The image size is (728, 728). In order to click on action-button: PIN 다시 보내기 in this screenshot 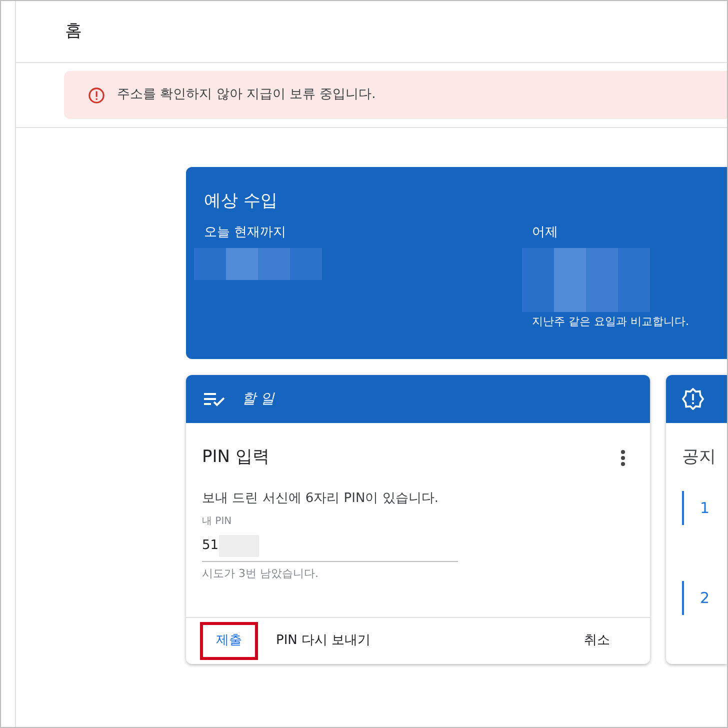, I will do `click(323, 641)`.